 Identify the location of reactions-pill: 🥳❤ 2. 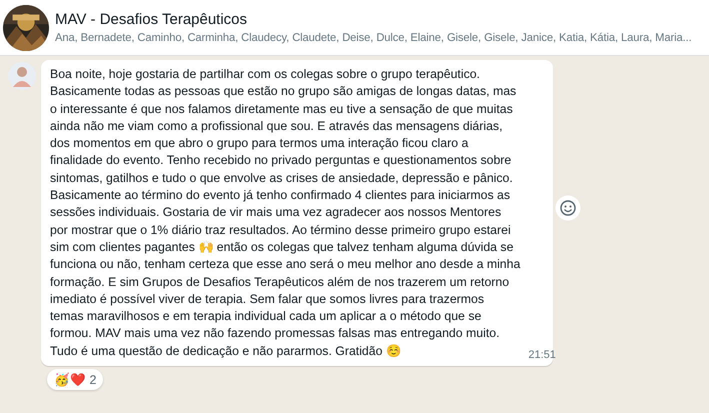
(75, 379).